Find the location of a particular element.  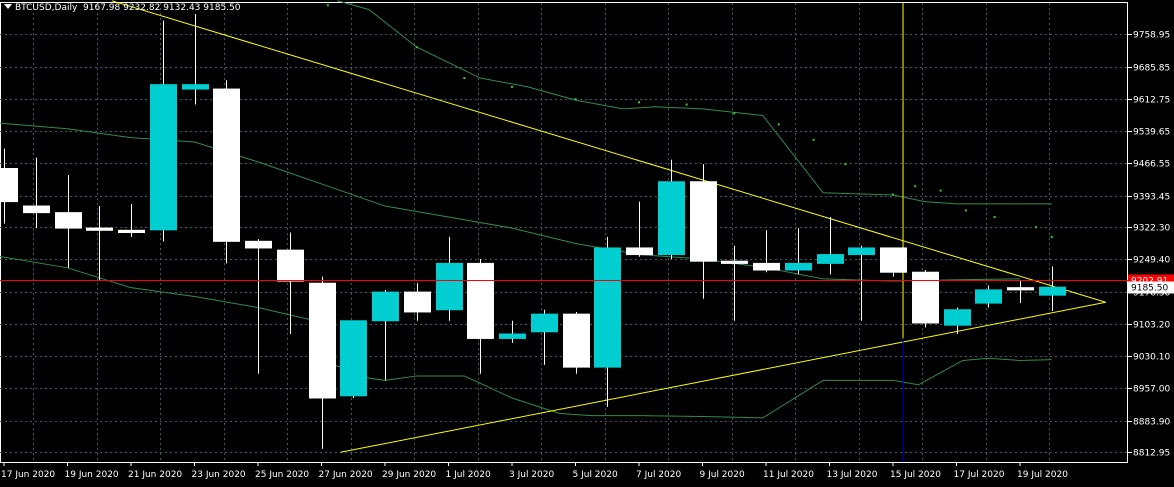

y-tick-label: 9685.85 is located at coordinates (1151, 69).